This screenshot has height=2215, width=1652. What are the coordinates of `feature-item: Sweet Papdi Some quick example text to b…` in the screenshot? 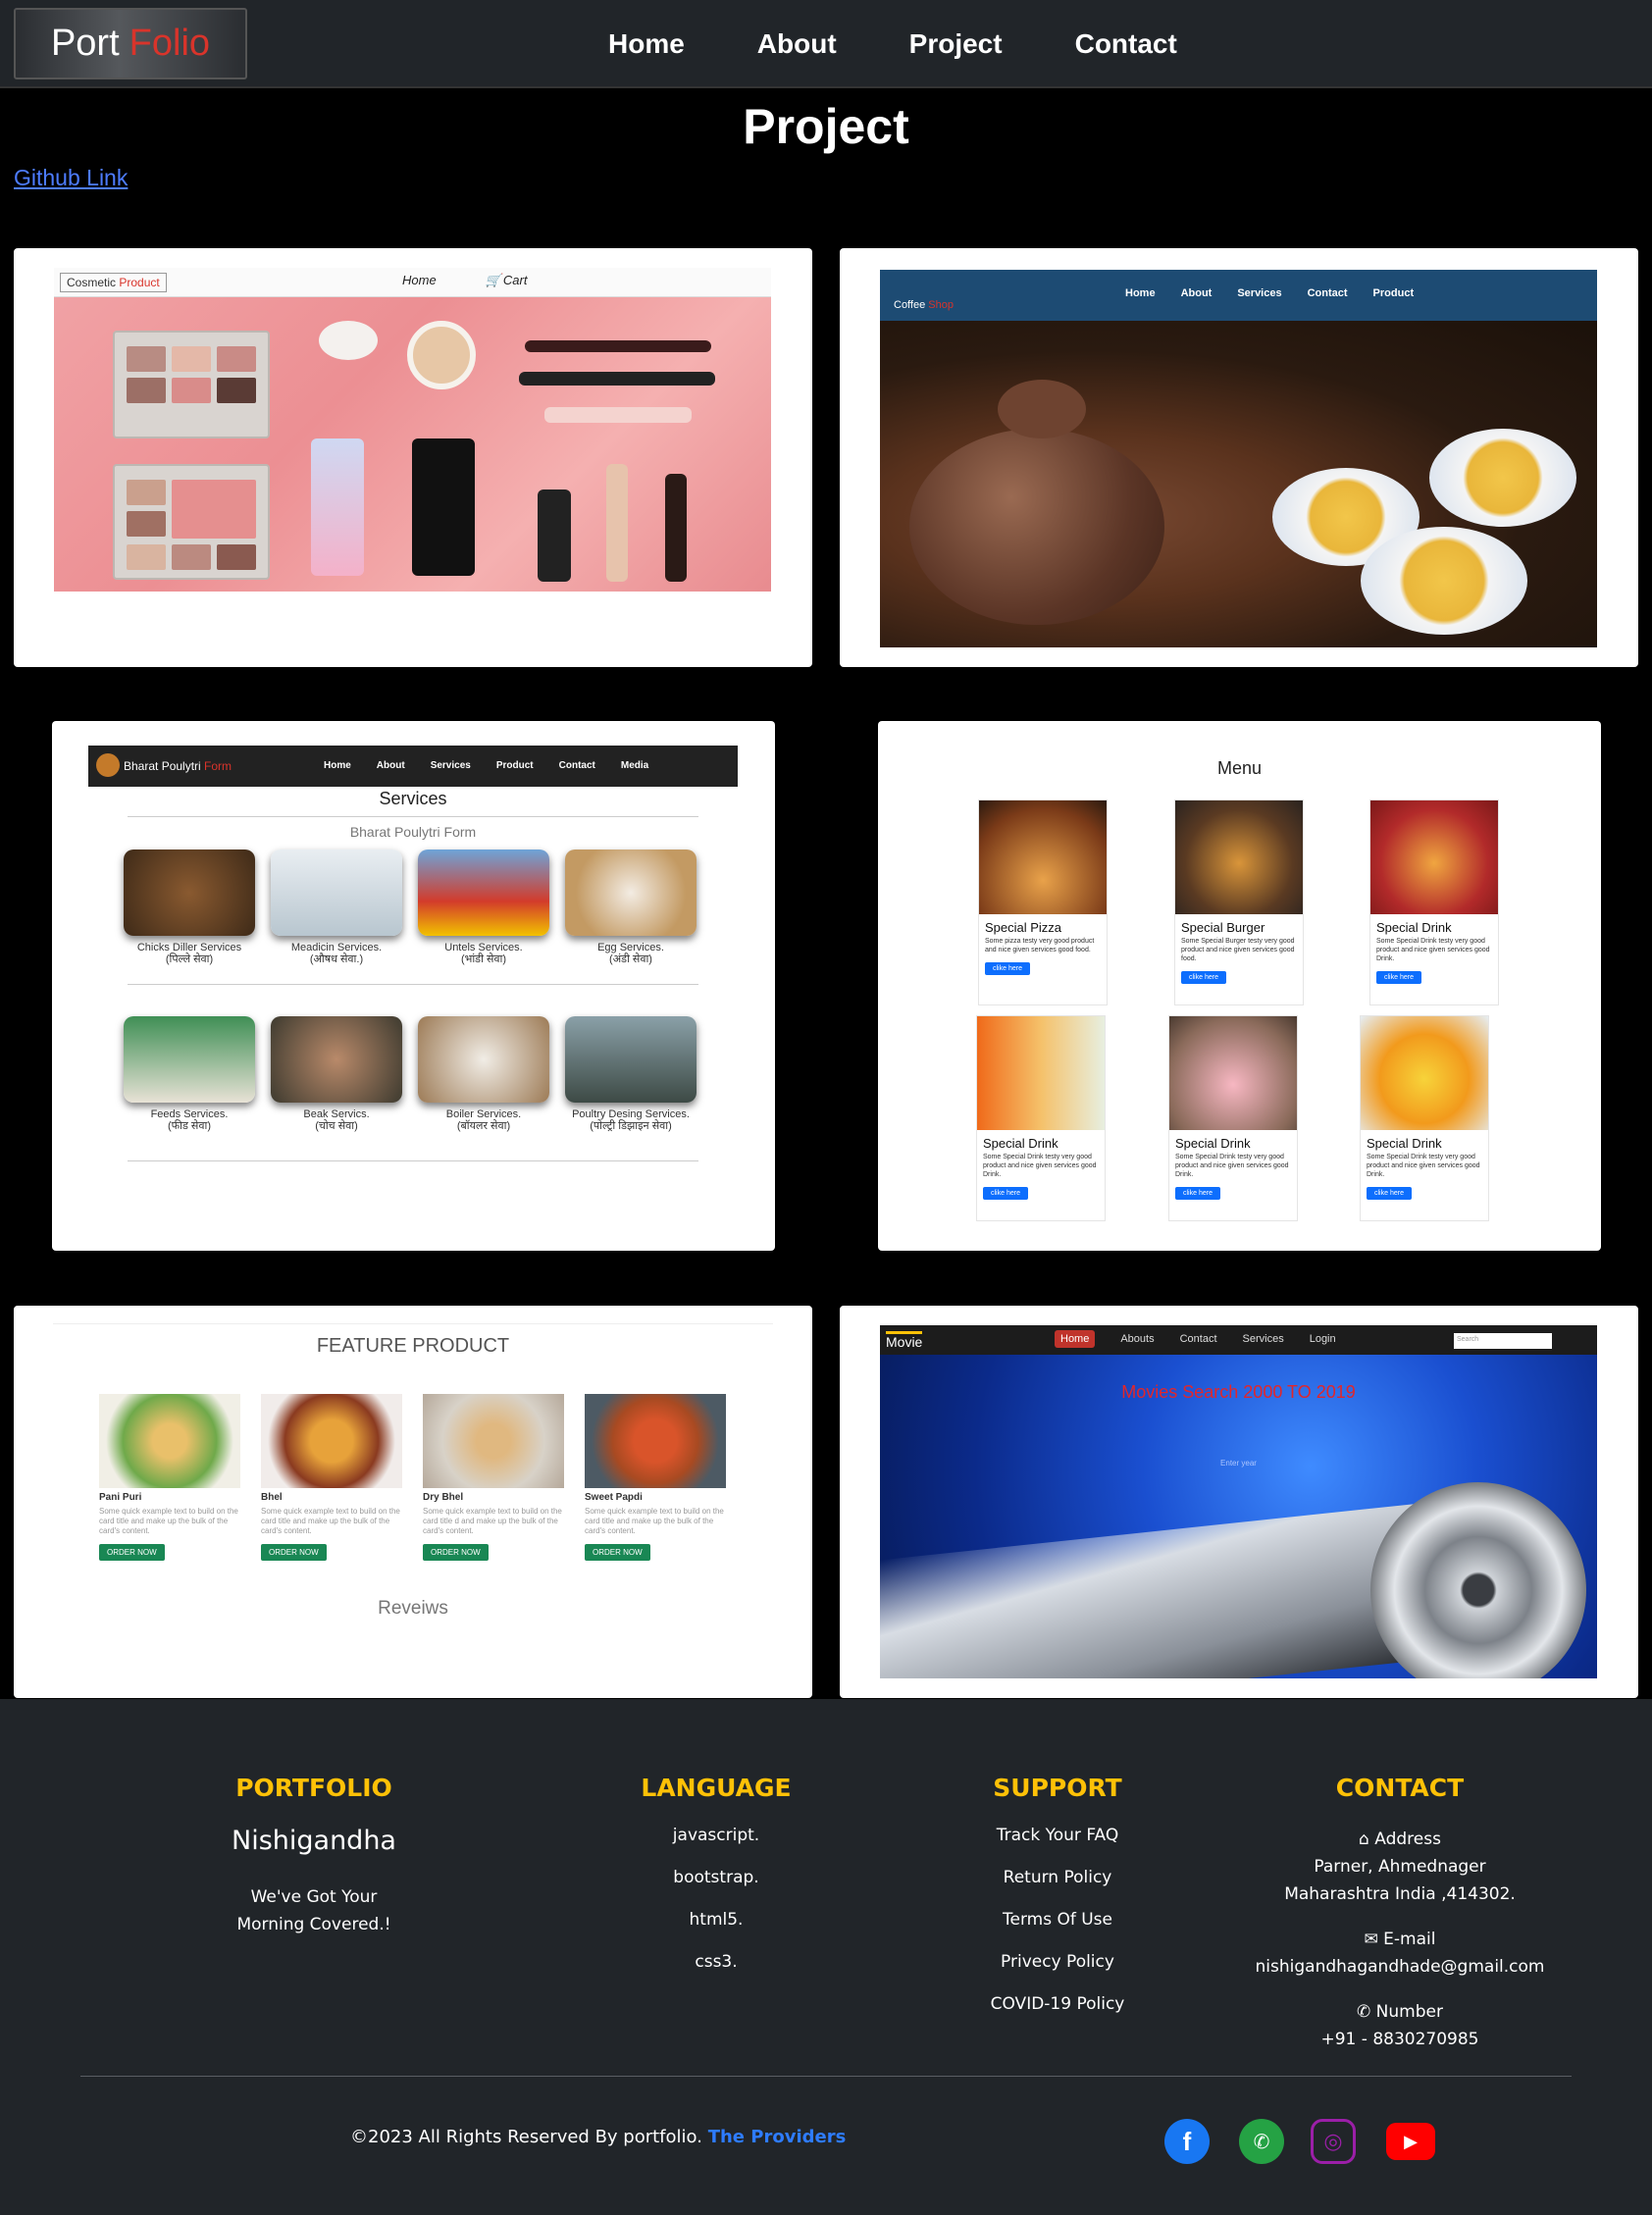 It's located at (655, 1477).